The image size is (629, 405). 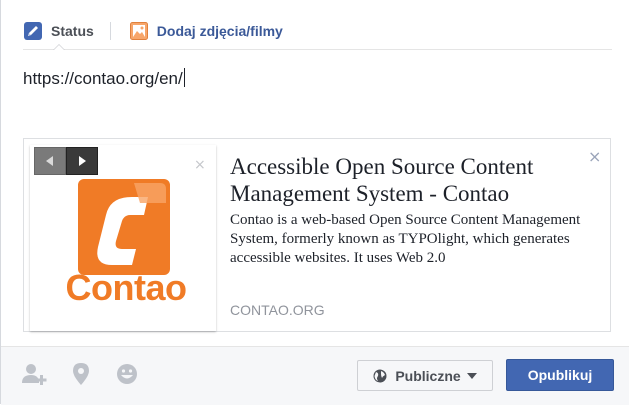 I want to click on publish-button: Opublikuj, so click(x=560, y=375).